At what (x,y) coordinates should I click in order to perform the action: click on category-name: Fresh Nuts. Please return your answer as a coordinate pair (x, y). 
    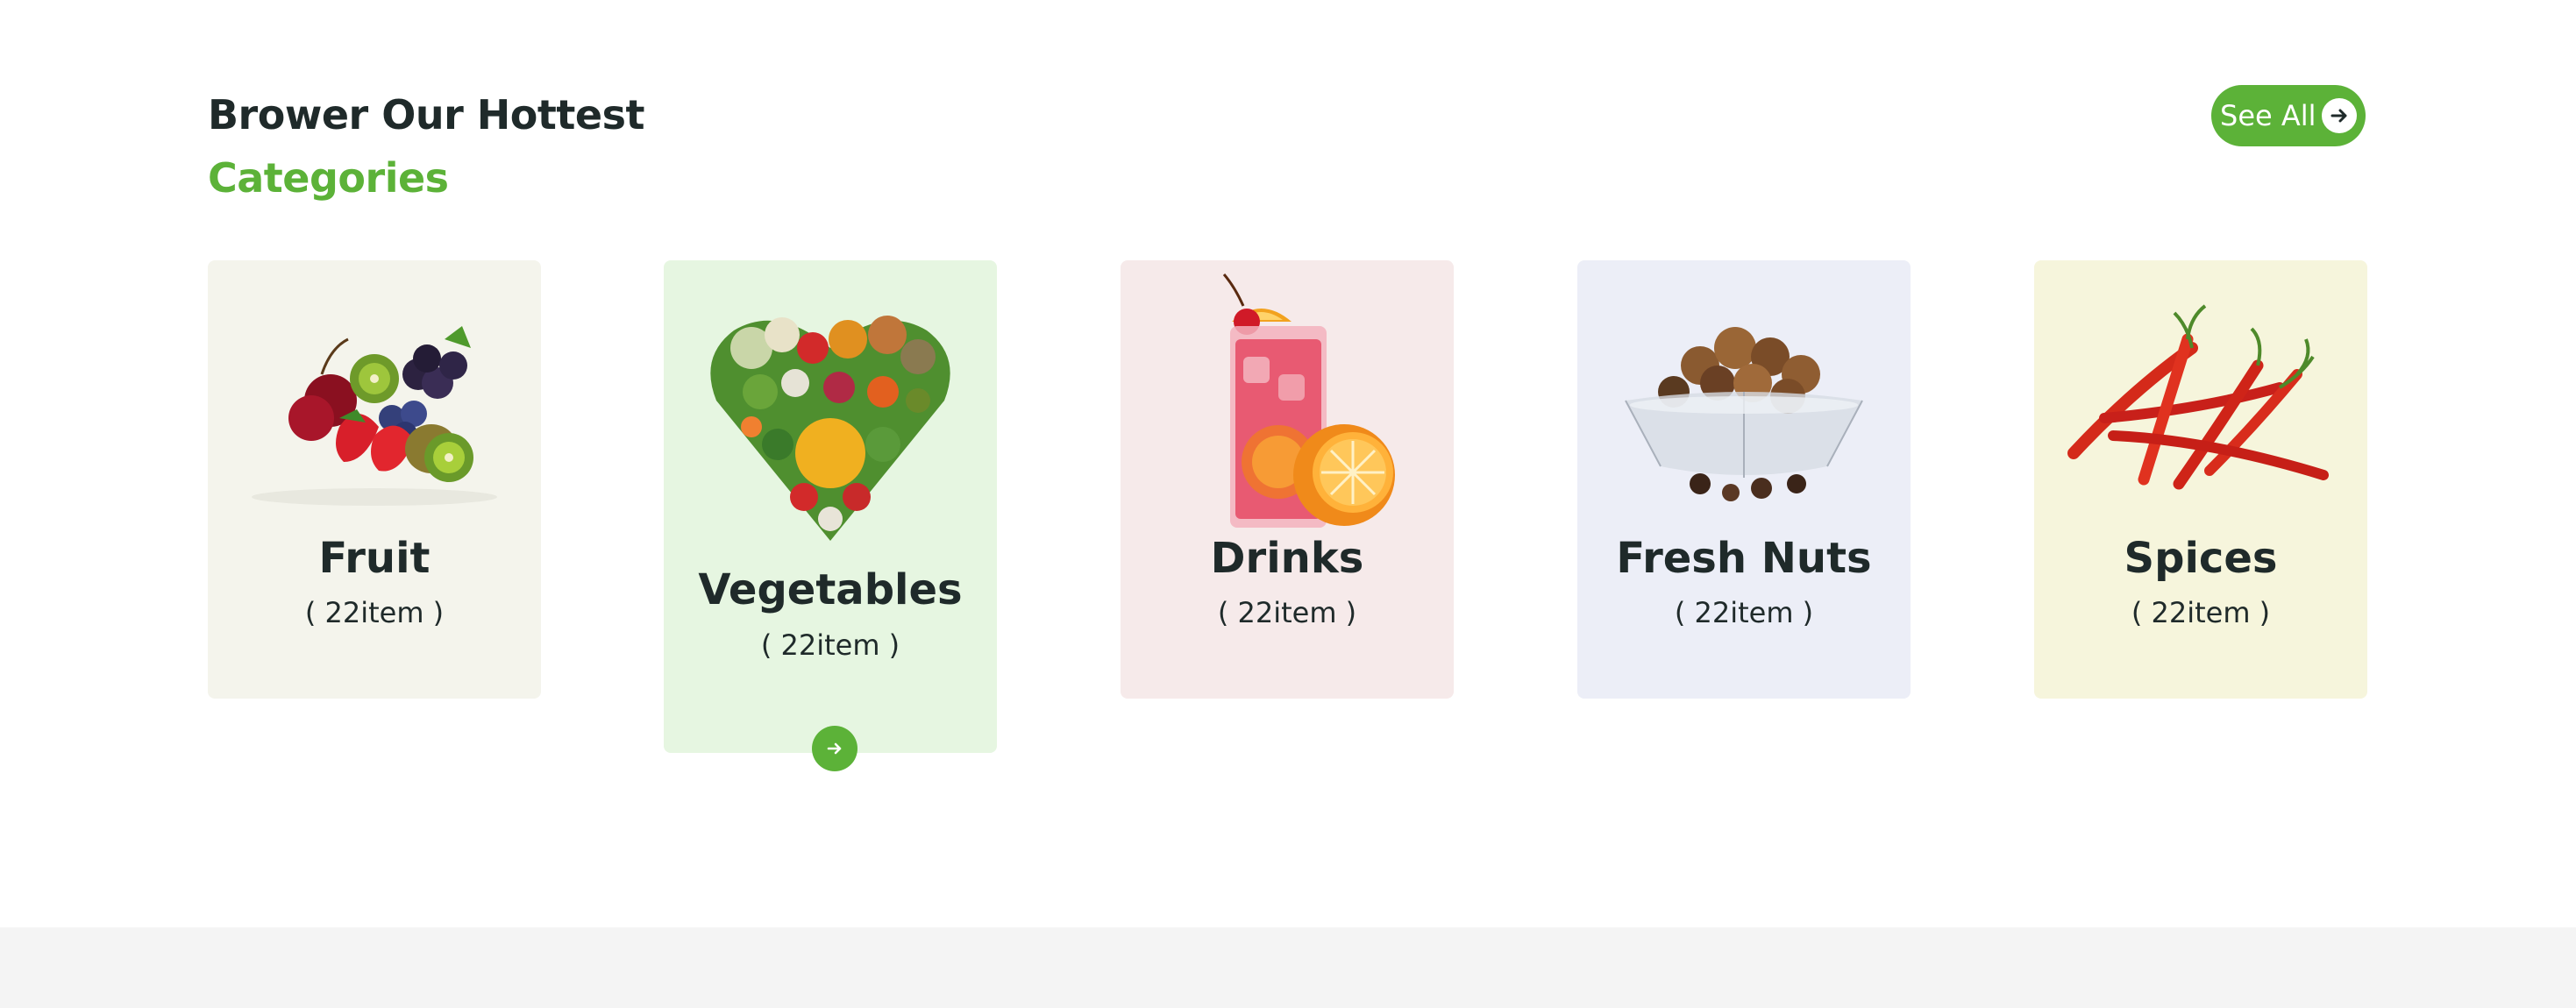
    Looking at the image, I should click on (1744, 558).